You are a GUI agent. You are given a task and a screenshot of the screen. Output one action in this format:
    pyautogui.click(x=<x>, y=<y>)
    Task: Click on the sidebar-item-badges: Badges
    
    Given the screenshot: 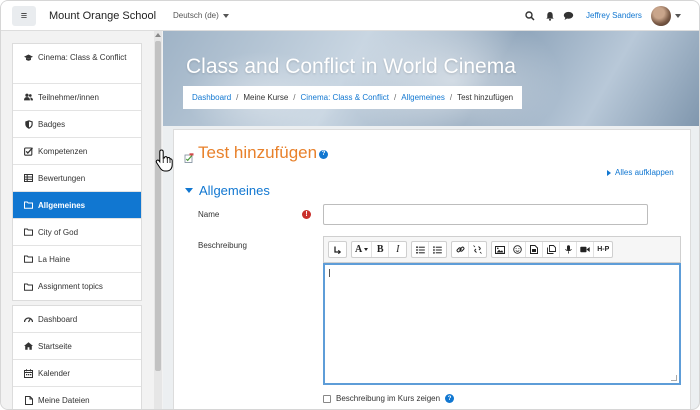 What is the action you would take?
    pyautogui.click(x=77, y=124)
    